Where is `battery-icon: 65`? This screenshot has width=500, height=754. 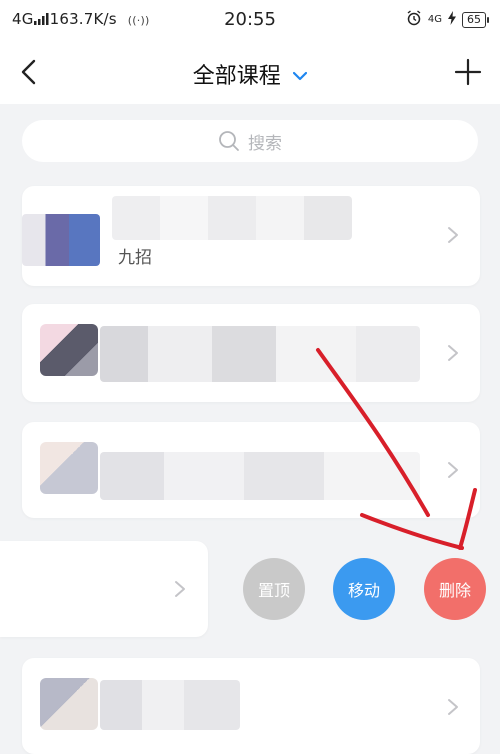 battery-icon: 65 is located at coordinates (475, 19).